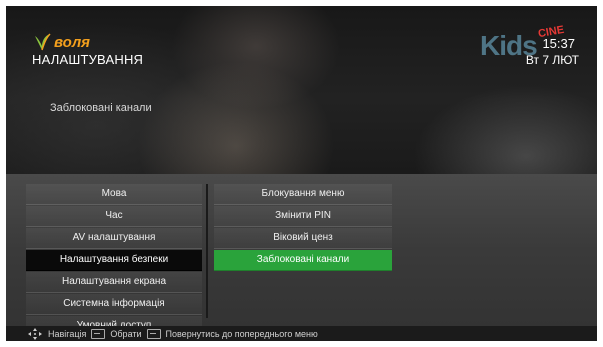  I want to click on clock-time: 15:37, so click(558, 43).